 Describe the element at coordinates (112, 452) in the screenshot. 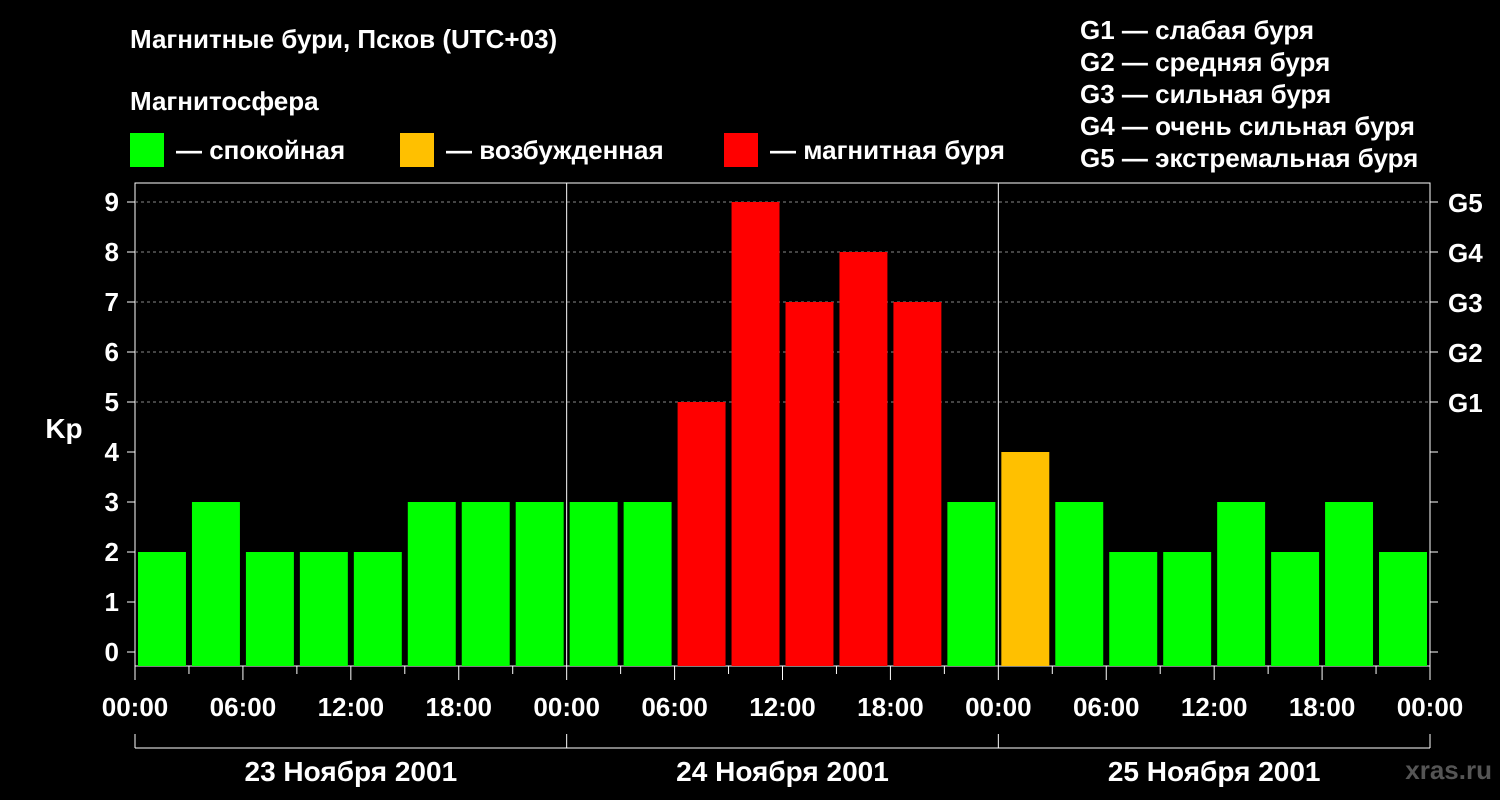

I see `y-tick-label: 4` at that location.